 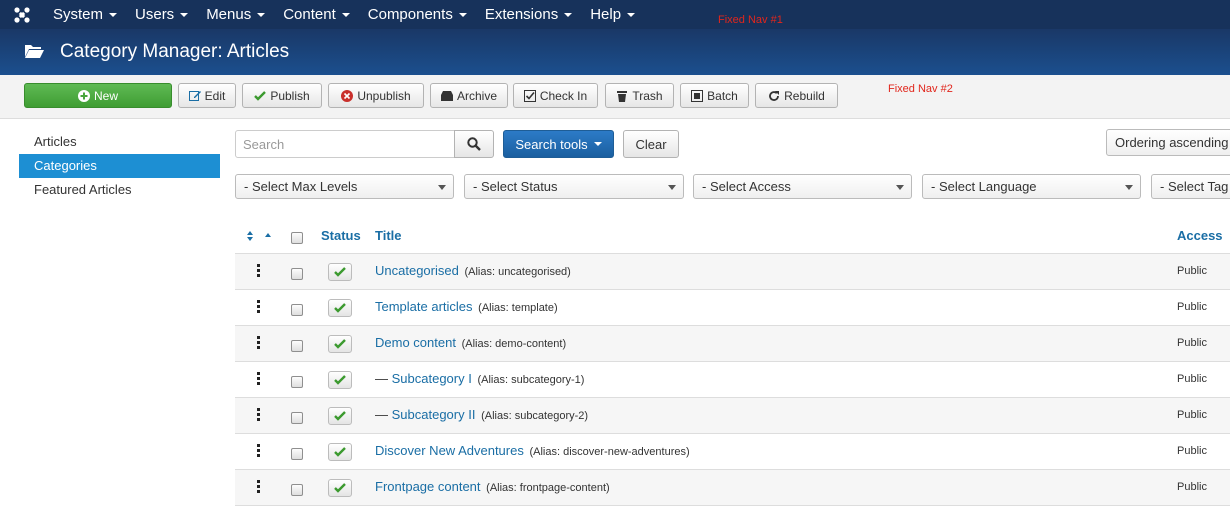 What do you see at coordinates (424, 306) in the screenshot?
I see `category-title-link: Template articles` at bounding box center [424, 306].